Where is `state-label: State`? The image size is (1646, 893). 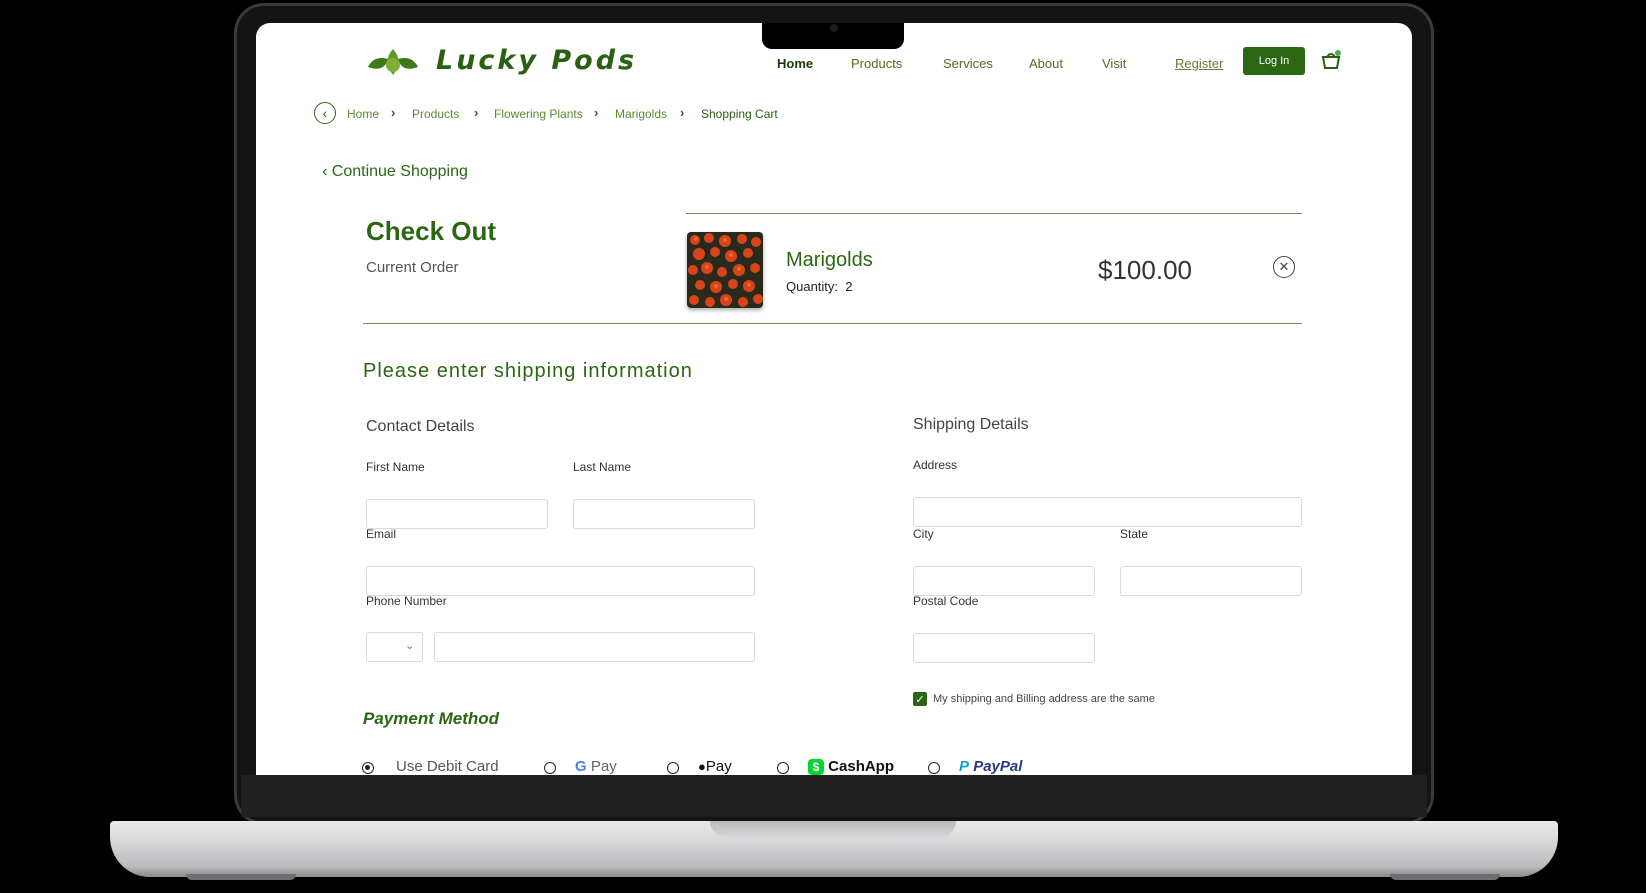
state-label: State is located at coordinates (1134, 534).